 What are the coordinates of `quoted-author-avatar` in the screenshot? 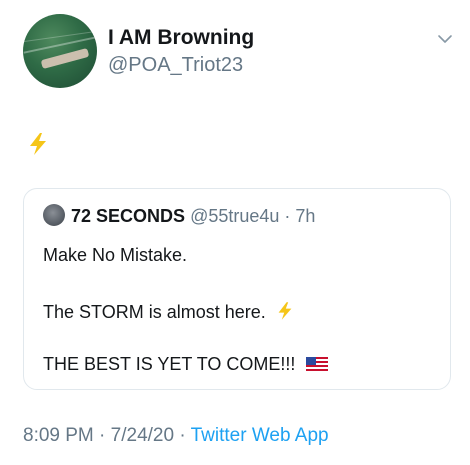 It's located at (54, 215).